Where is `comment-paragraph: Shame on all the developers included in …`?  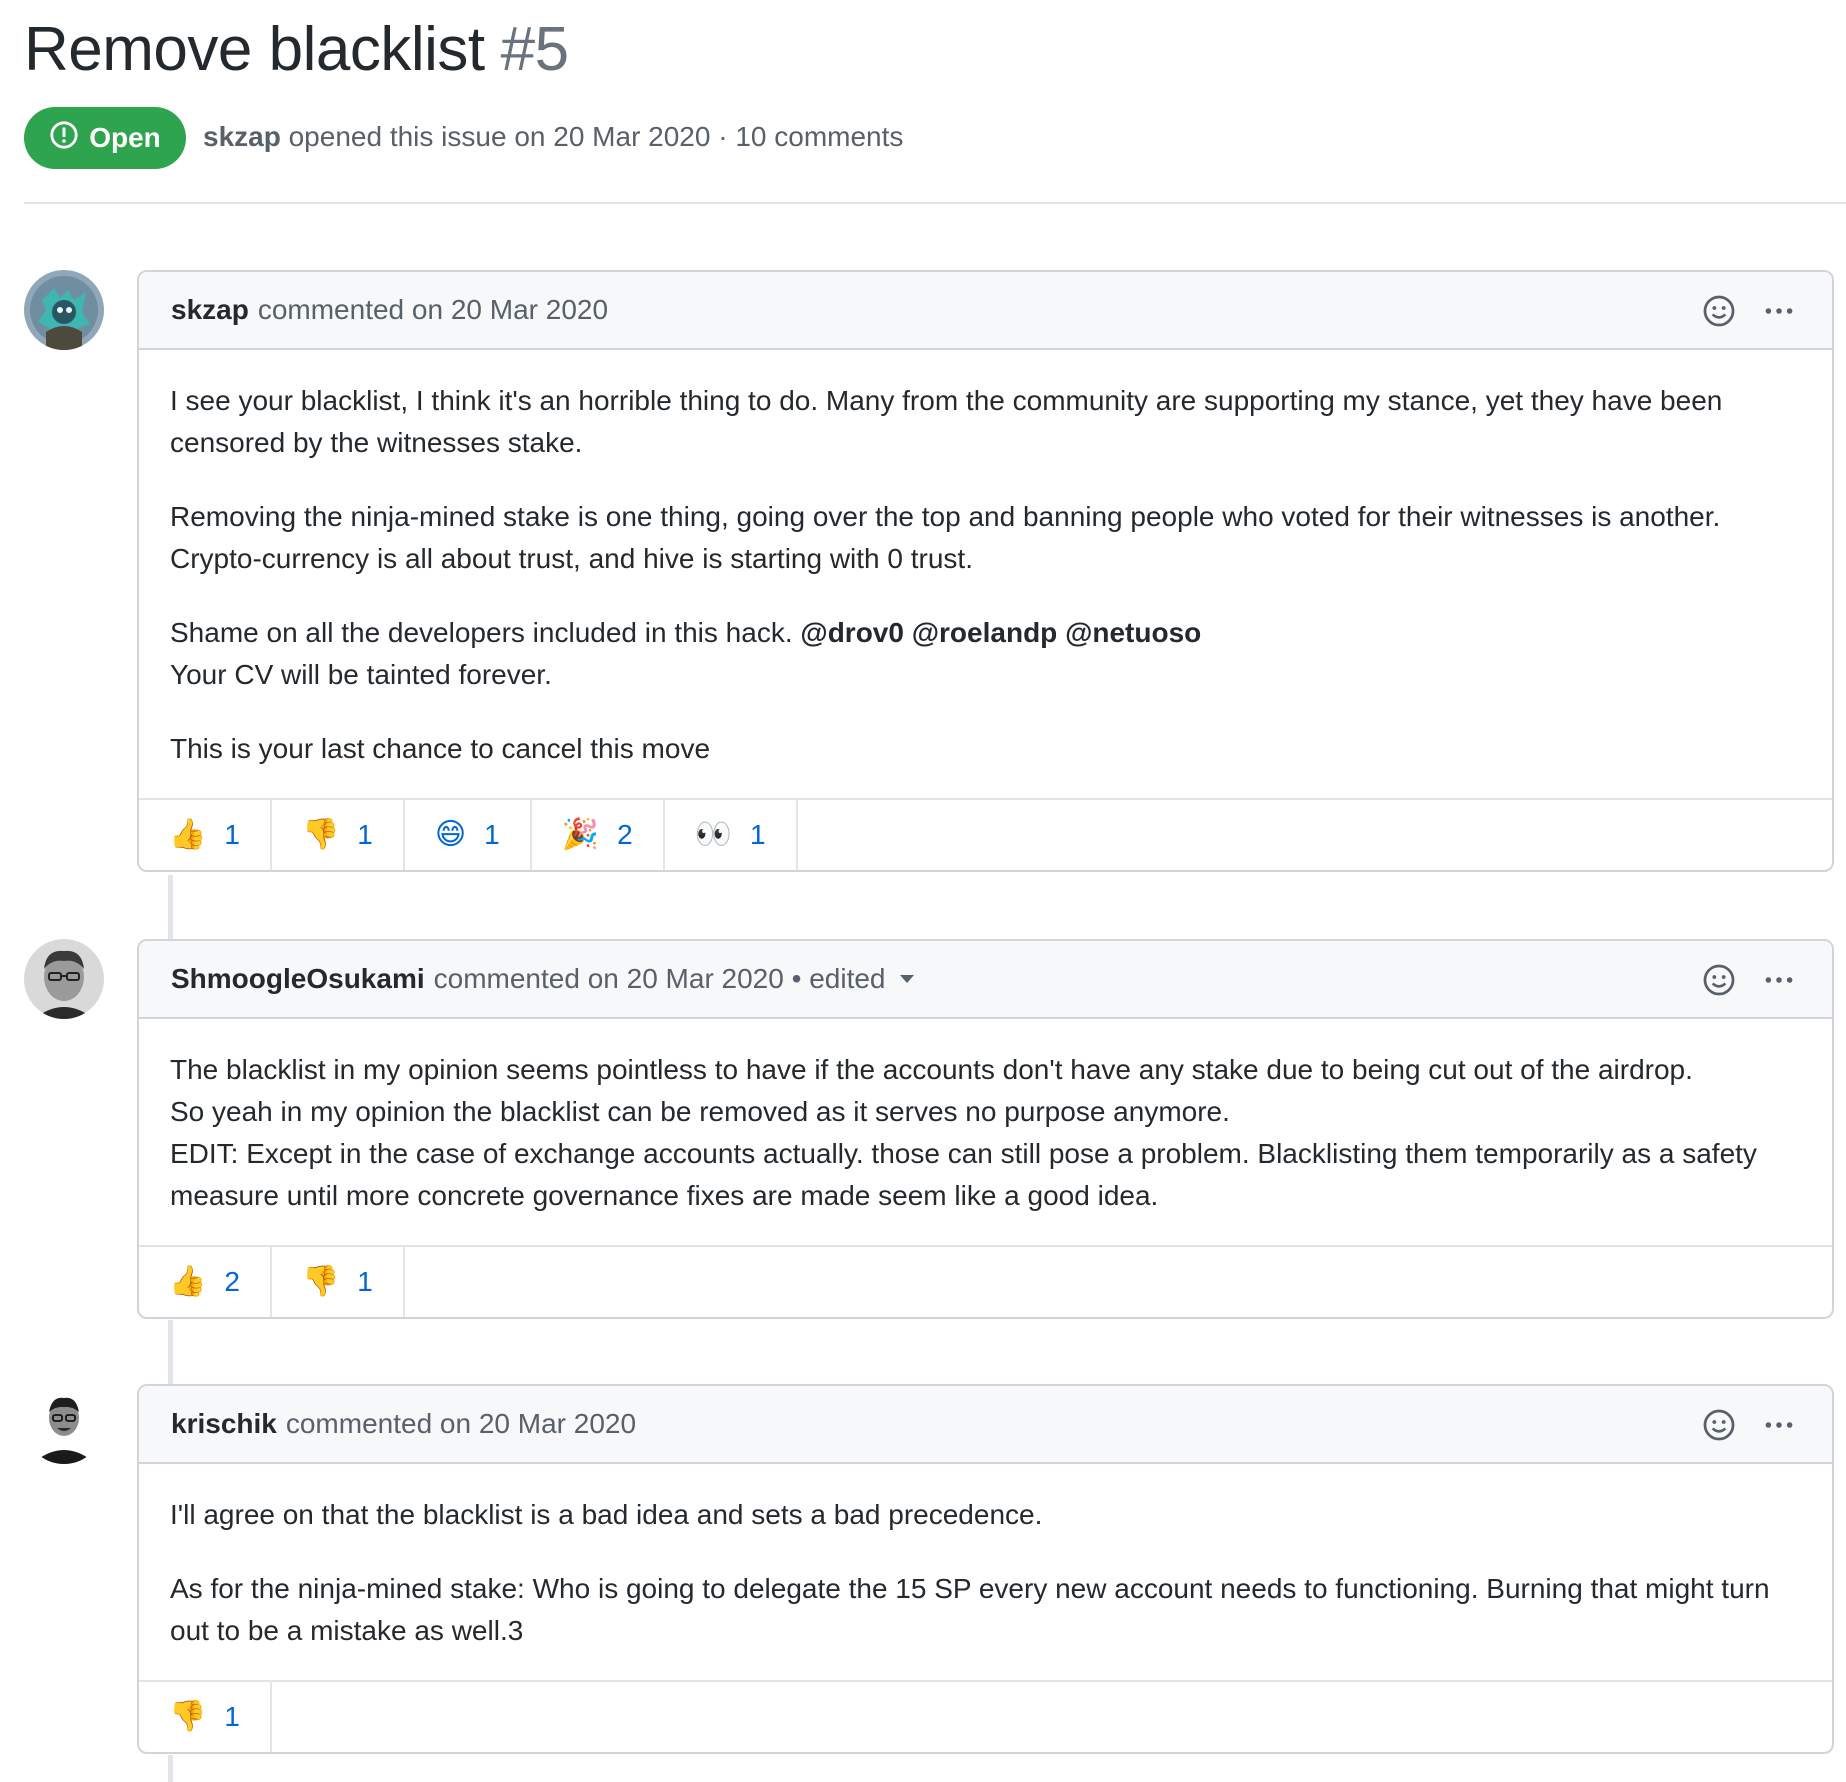
comment-paragraph: Shame on all the developers included in … is located at coordinates (985, 654).